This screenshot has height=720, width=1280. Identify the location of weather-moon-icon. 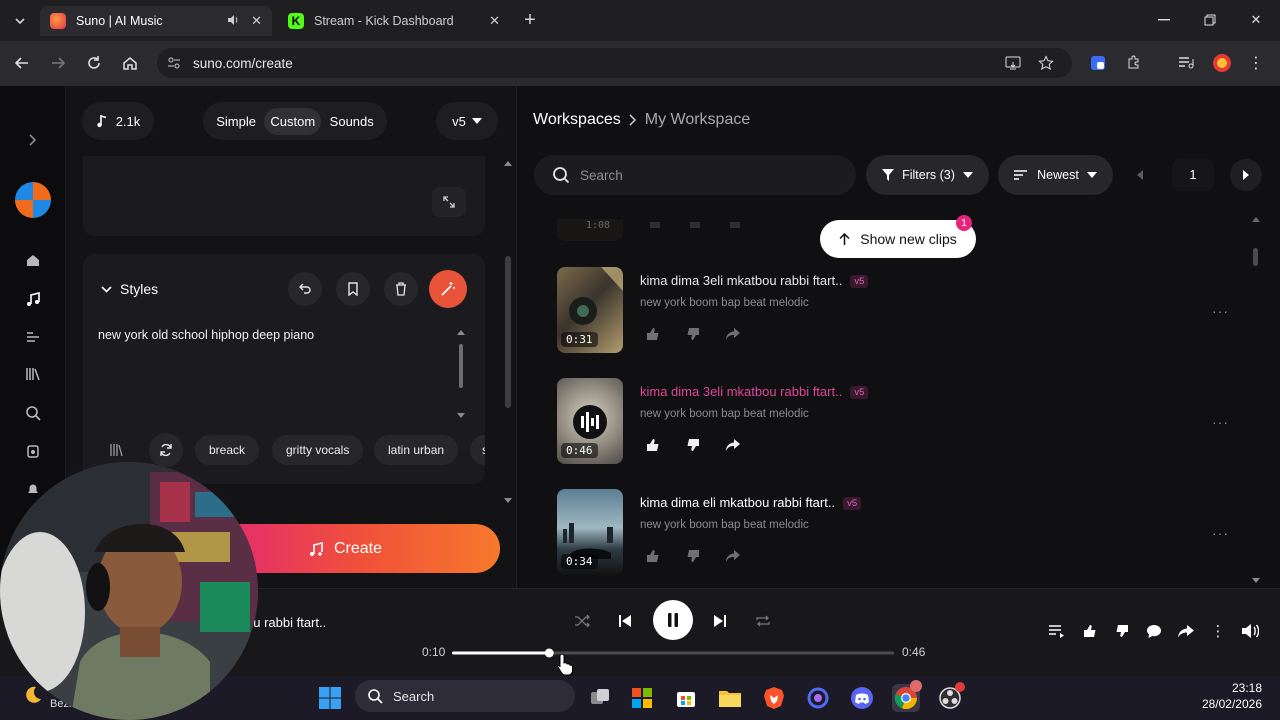
(33, 695).